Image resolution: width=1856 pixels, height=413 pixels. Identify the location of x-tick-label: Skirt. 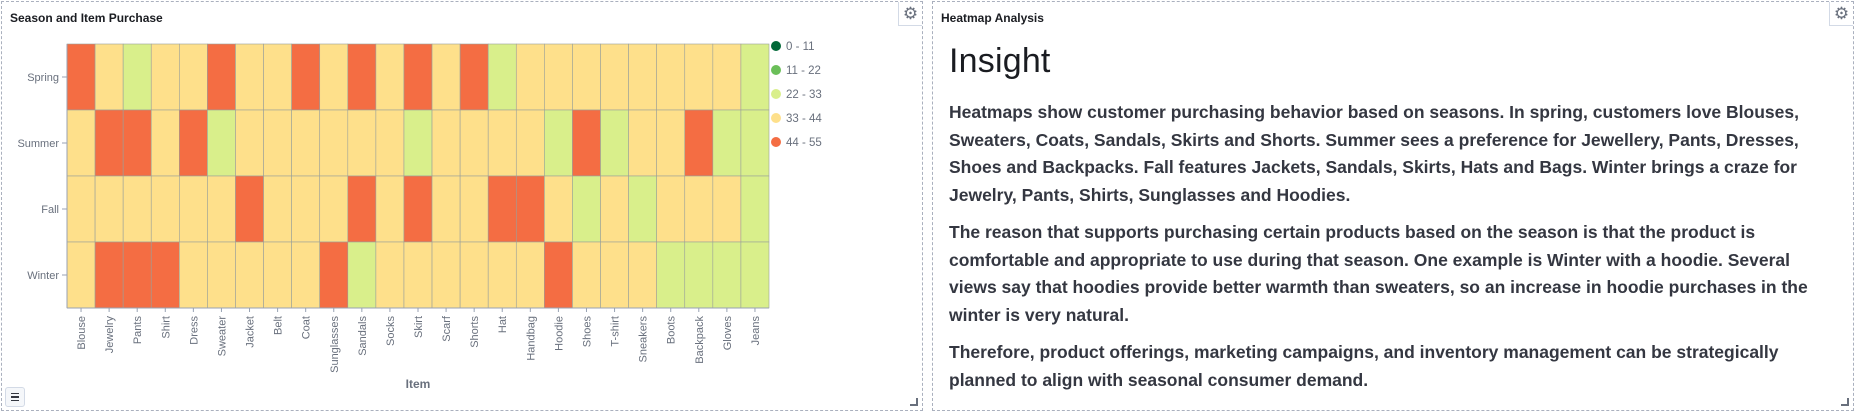
(419, 327).